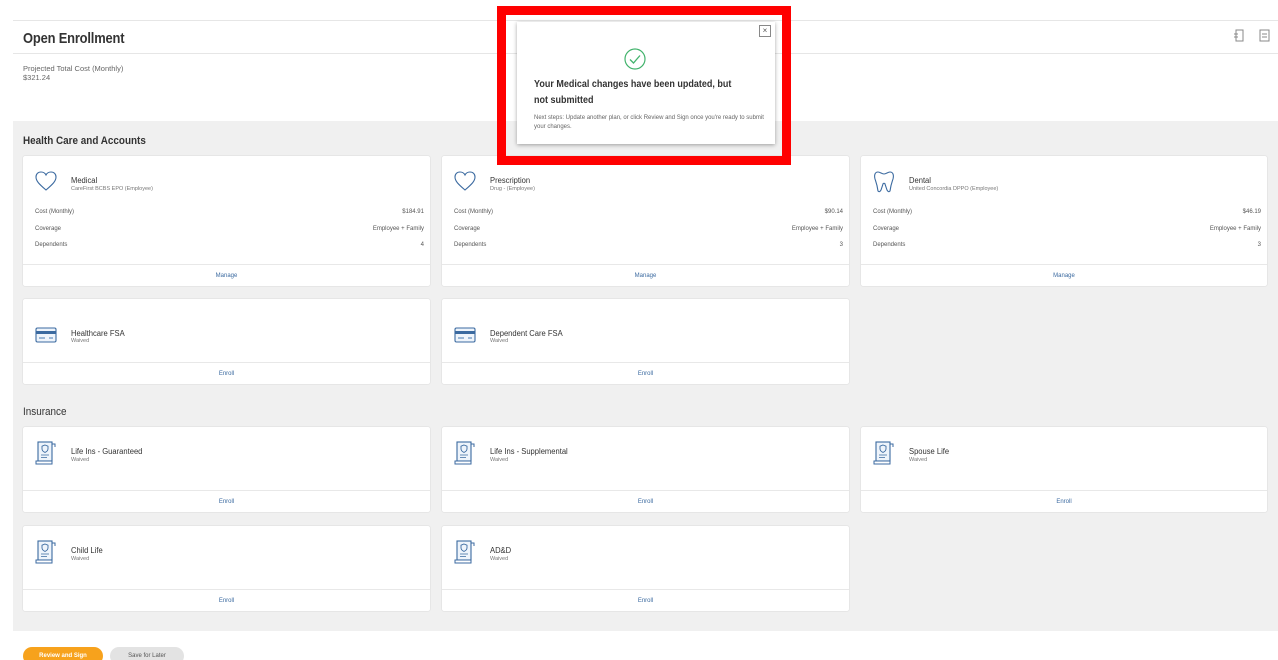 The width and height of the screenshot is (1278, 660). What do you see at coordinates (884, 182) in the screenshot?
I see `tooth-icon` at bounding box center [884, 182].